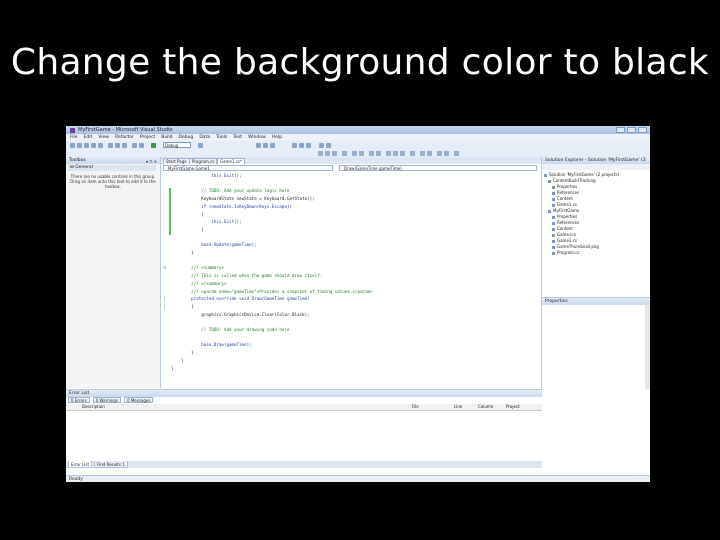 The height and width of the screenshot is (540, 720). Describe the element at coordinates (371, 153) in the screenshot. I see `comment-out-icon` at that location.